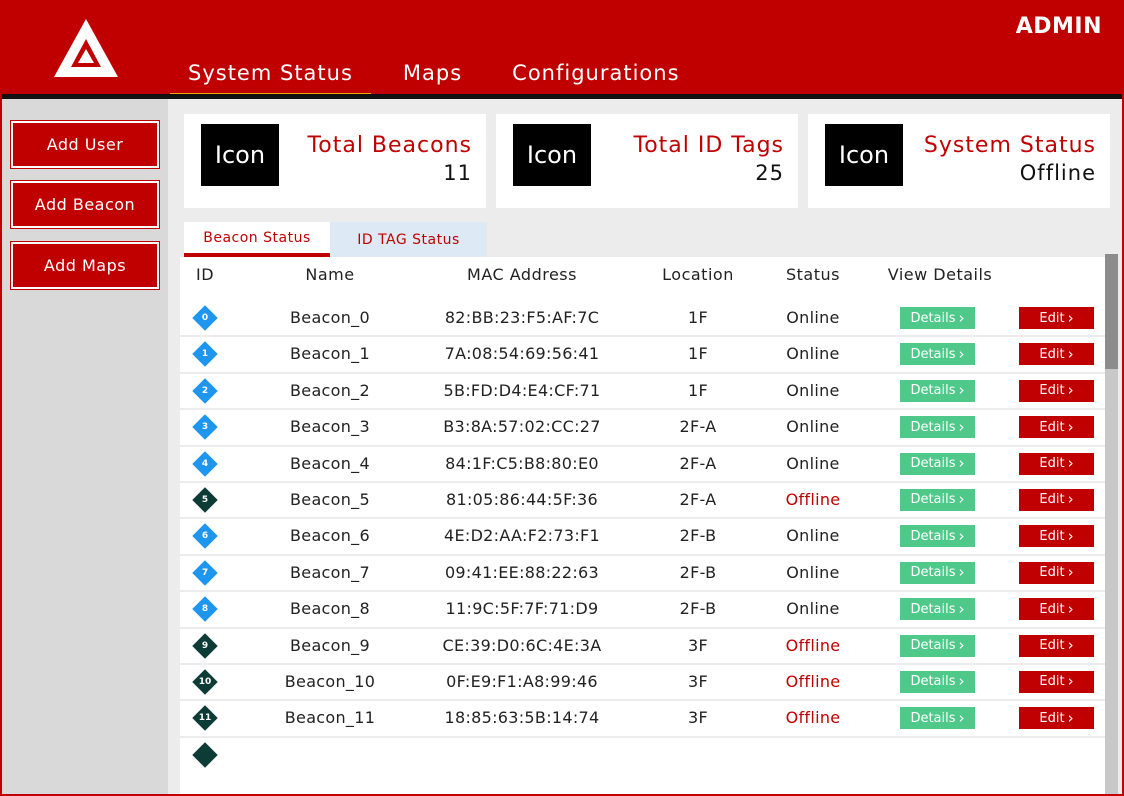  What do you see at coordinates (522, 274) in the screenshot?
I see `col-mac-address: MAC Address` at bounding box center [522, 274].